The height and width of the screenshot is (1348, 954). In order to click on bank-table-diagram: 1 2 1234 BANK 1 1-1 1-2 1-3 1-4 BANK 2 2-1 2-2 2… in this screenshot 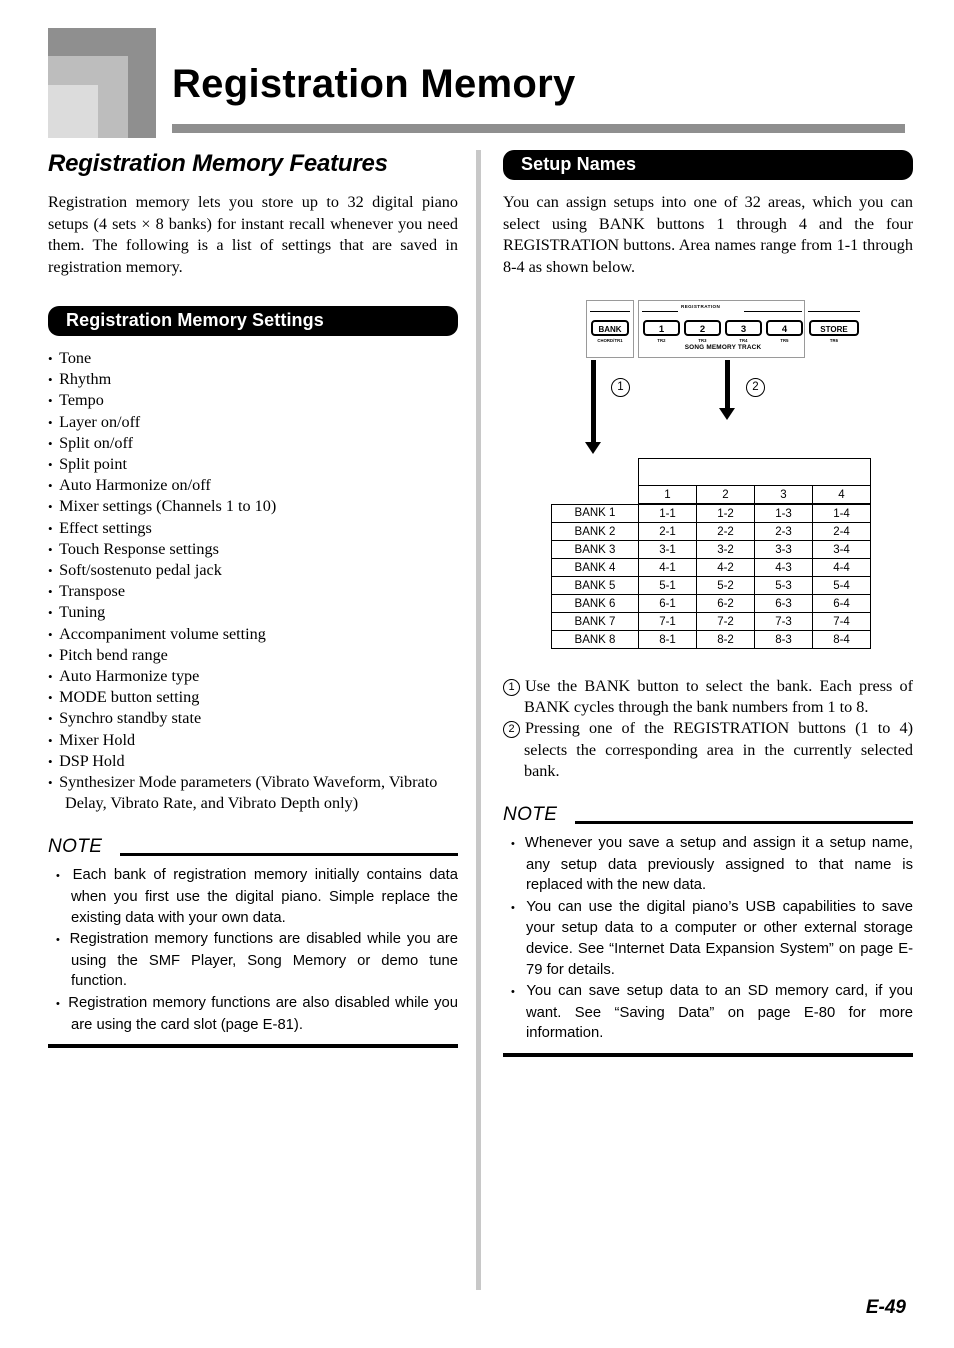, I will do `click(708, 510)`.